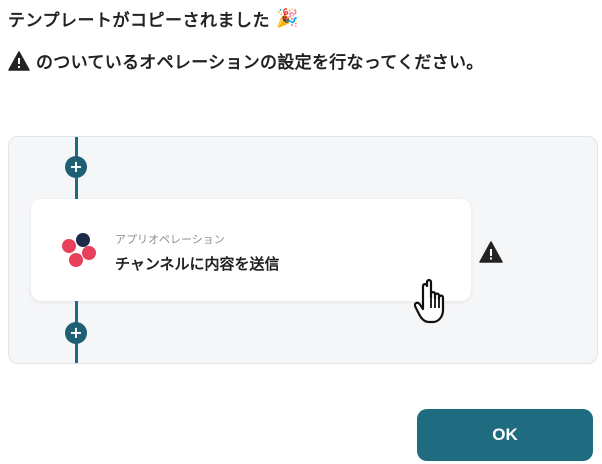 This screenshot has width=602, height=464. Describe the element at coordinates (260, 63) in the screenshot. I see `instruction-text: のついているオペレーションの設定を行なってください。` at that location.